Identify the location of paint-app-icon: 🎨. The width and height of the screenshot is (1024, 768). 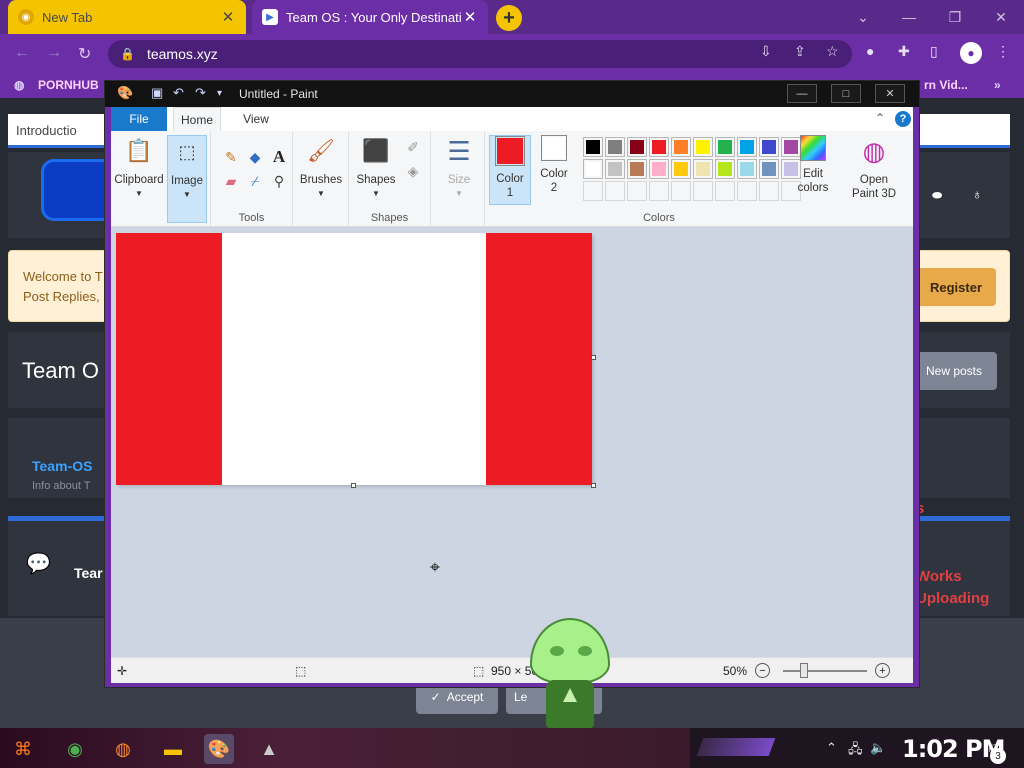
(125, 93).